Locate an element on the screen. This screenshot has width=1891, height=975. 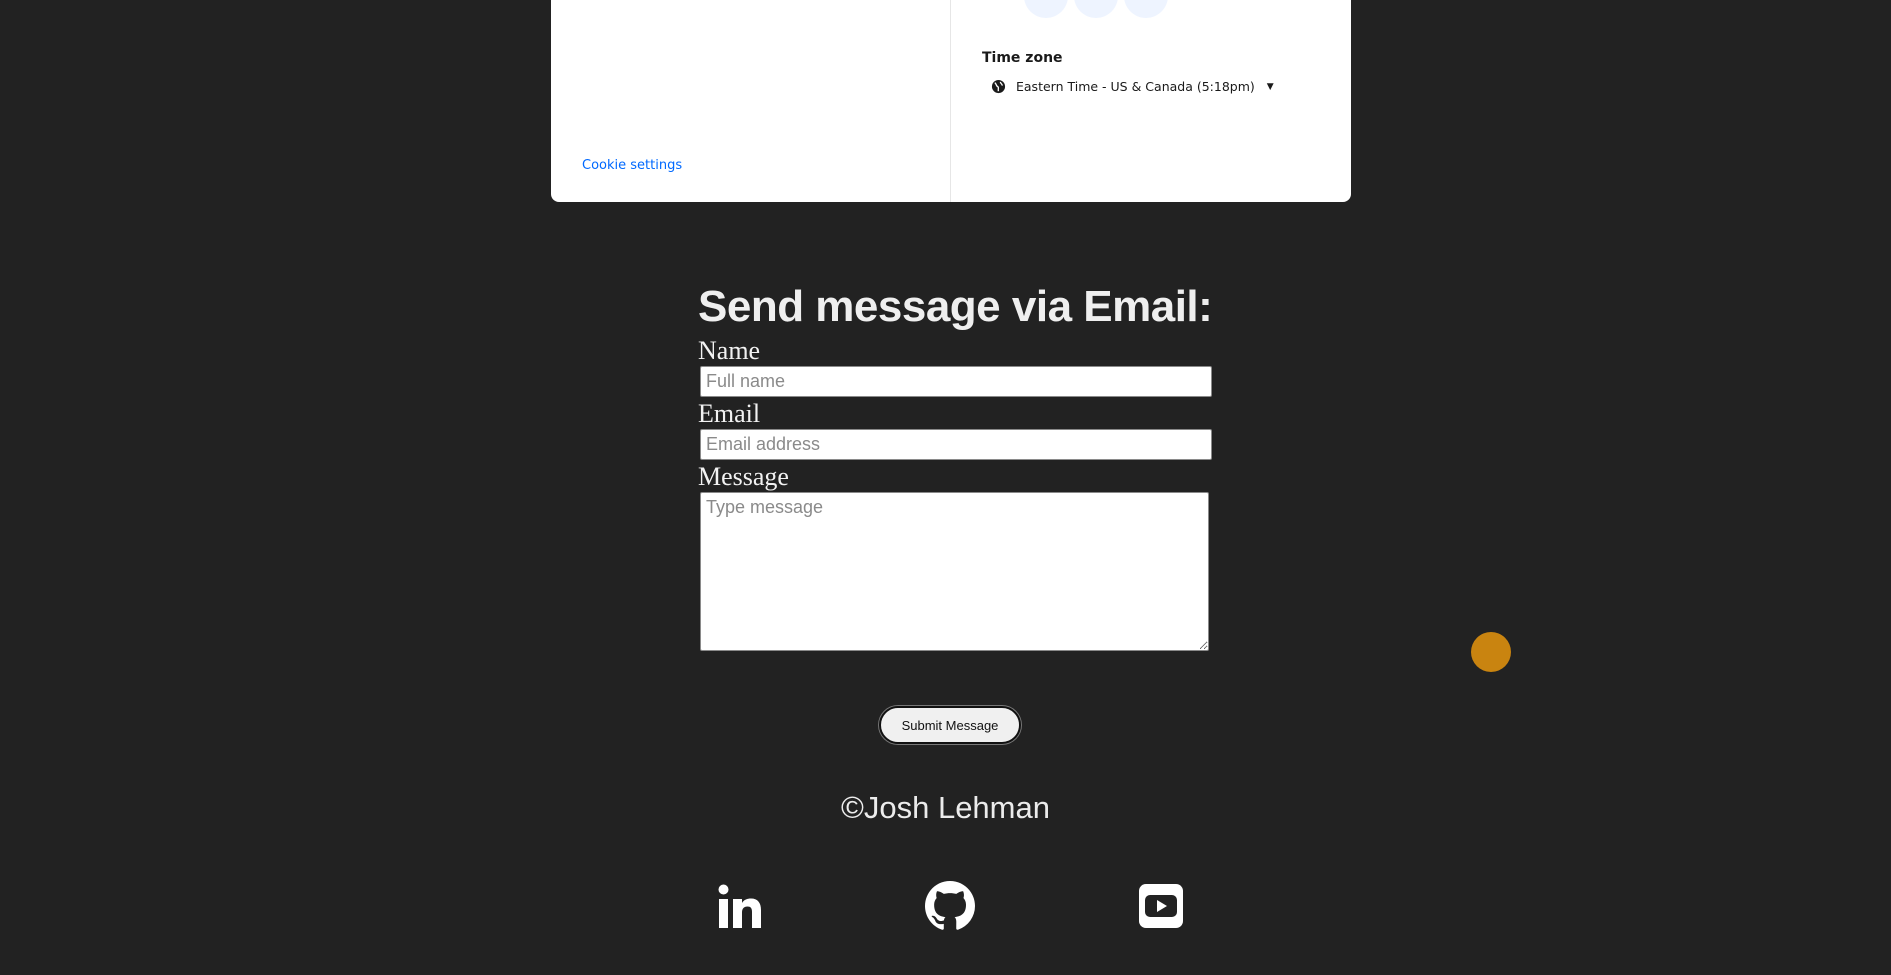
timezone-title: Time zone is located at coordinates (1022, 58).